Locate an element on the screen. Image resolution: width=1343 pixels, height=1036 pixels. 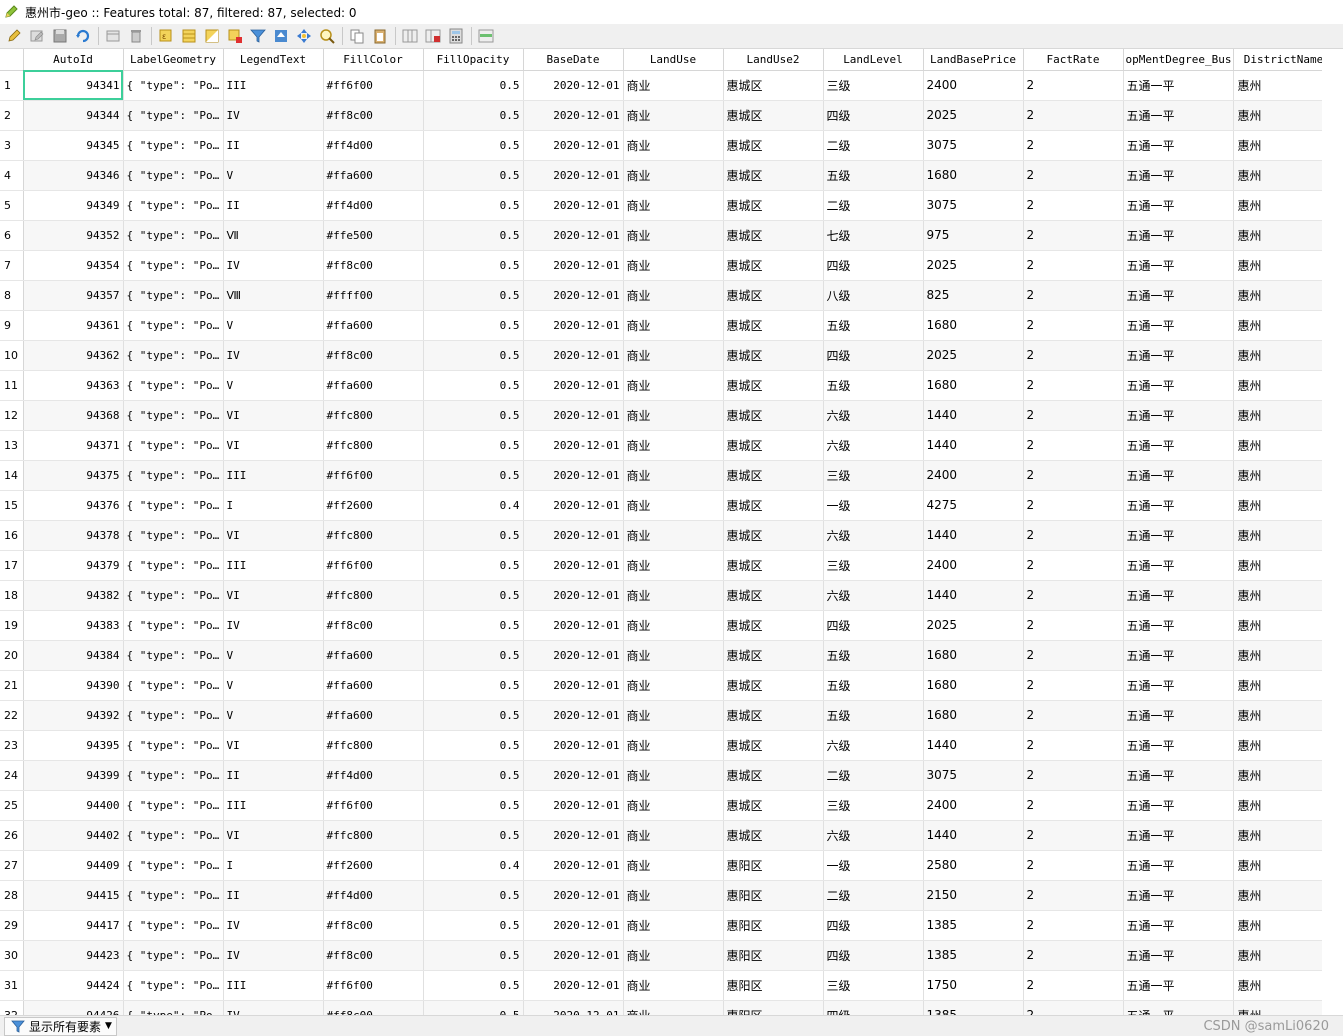
pan-to-selected-button is located at coordinates (304, 36).